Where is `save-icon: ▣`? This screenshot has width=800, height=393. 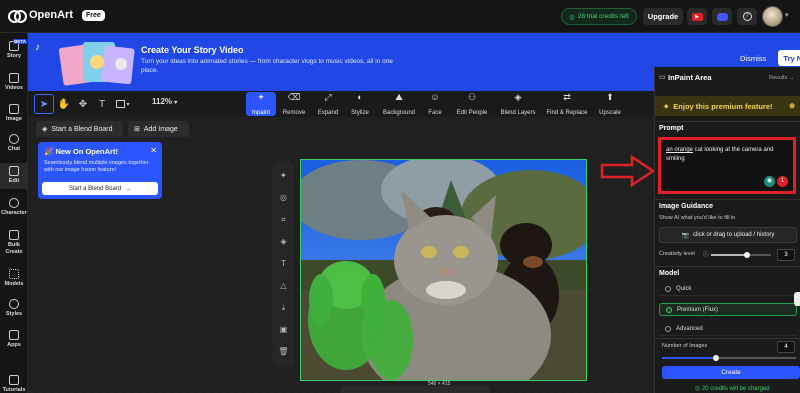 save-icon: ▣ is located at coordinates (283, 329).